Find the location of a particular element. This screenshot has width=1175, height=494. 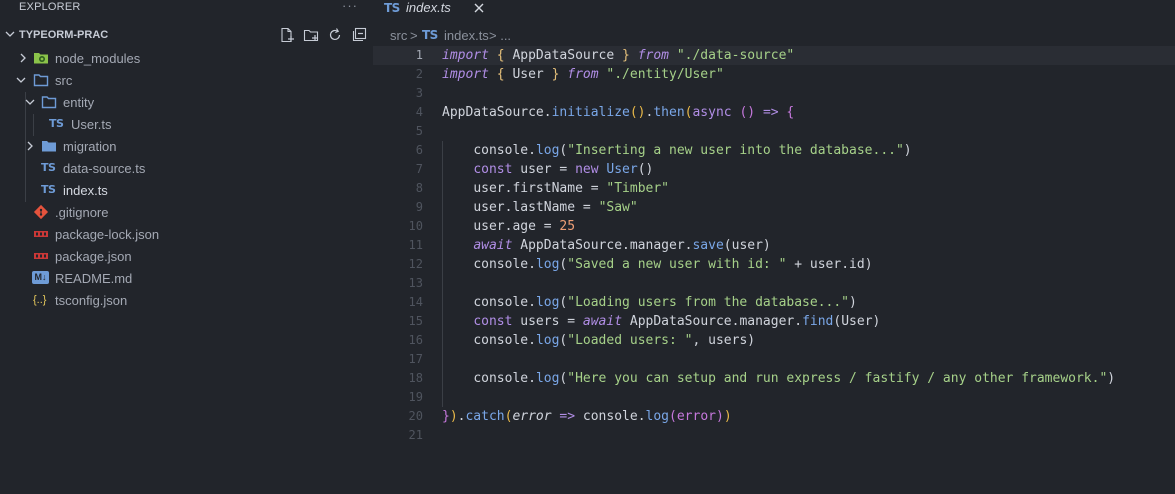

punctuation: { is located at coordinates (500, 74).